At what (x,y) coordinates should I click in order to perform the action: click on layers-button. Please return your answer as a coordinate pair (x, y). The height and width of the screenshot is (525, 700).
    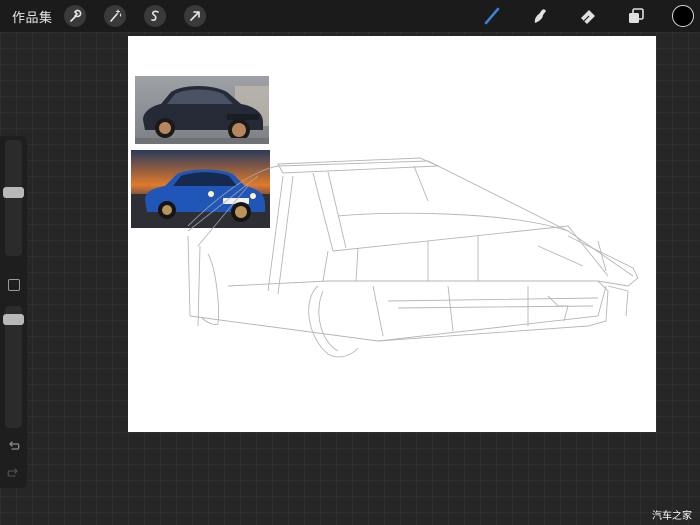
    Looking at the image, I should click on (636, 16).